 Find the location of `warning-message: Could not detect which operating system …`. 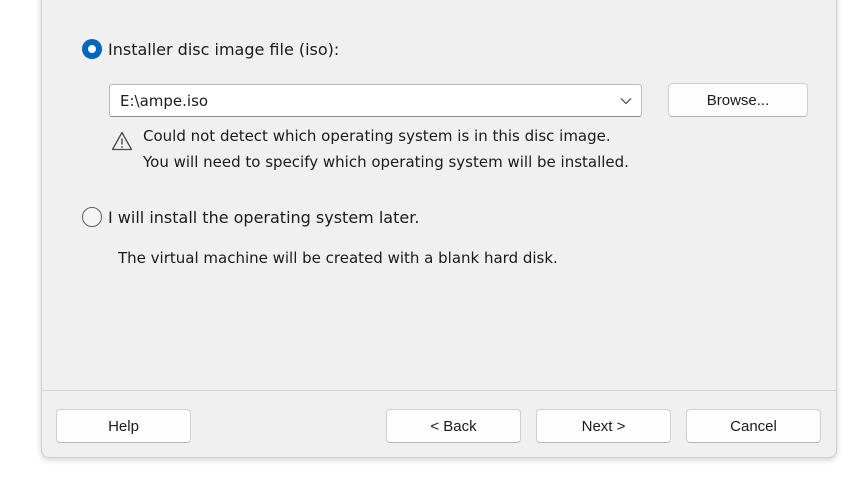

warning-message: Could not detect which operating system … is located at coordinates (386, 149).